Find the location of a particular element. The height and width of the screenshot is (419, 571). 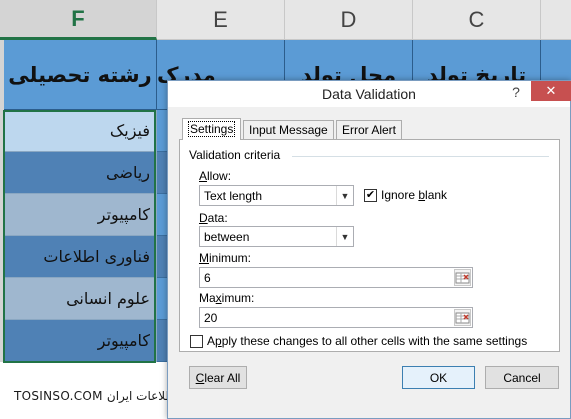

header-cell-field-of-study: رشته تحصیلی is located at coordinates (80, 75).